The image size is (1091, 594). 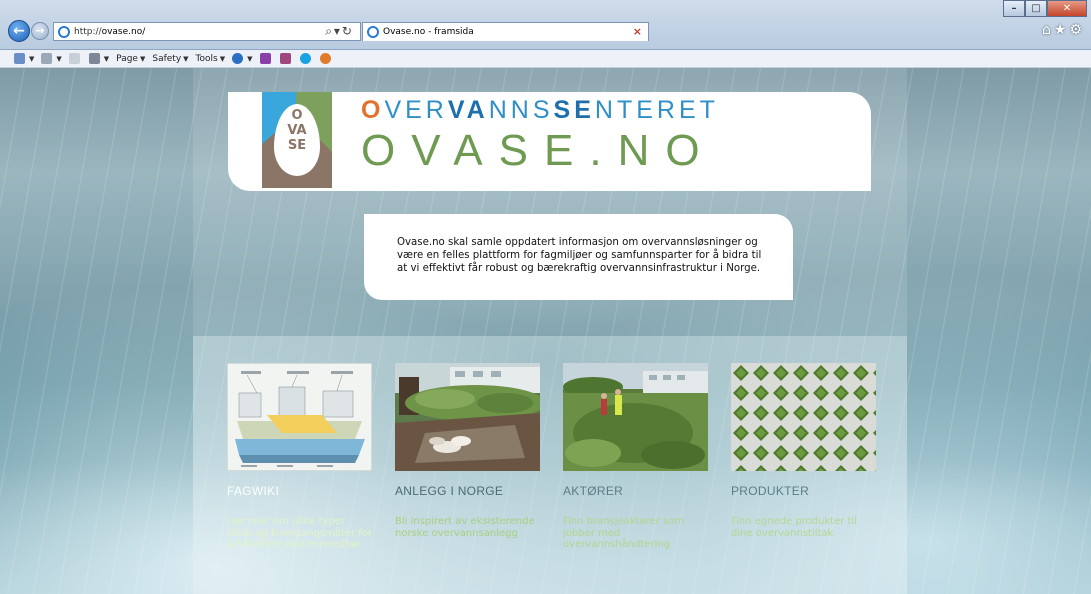 I want to click on home-icon, so click(x=19, y=58).